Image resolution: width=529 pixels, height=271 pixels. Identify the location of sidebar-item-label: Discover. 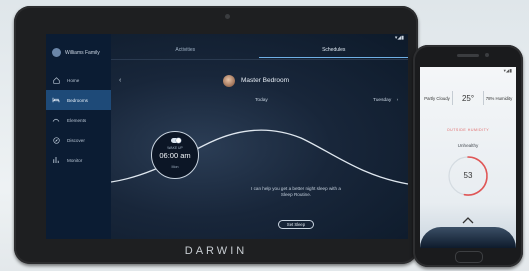
(76, 140).